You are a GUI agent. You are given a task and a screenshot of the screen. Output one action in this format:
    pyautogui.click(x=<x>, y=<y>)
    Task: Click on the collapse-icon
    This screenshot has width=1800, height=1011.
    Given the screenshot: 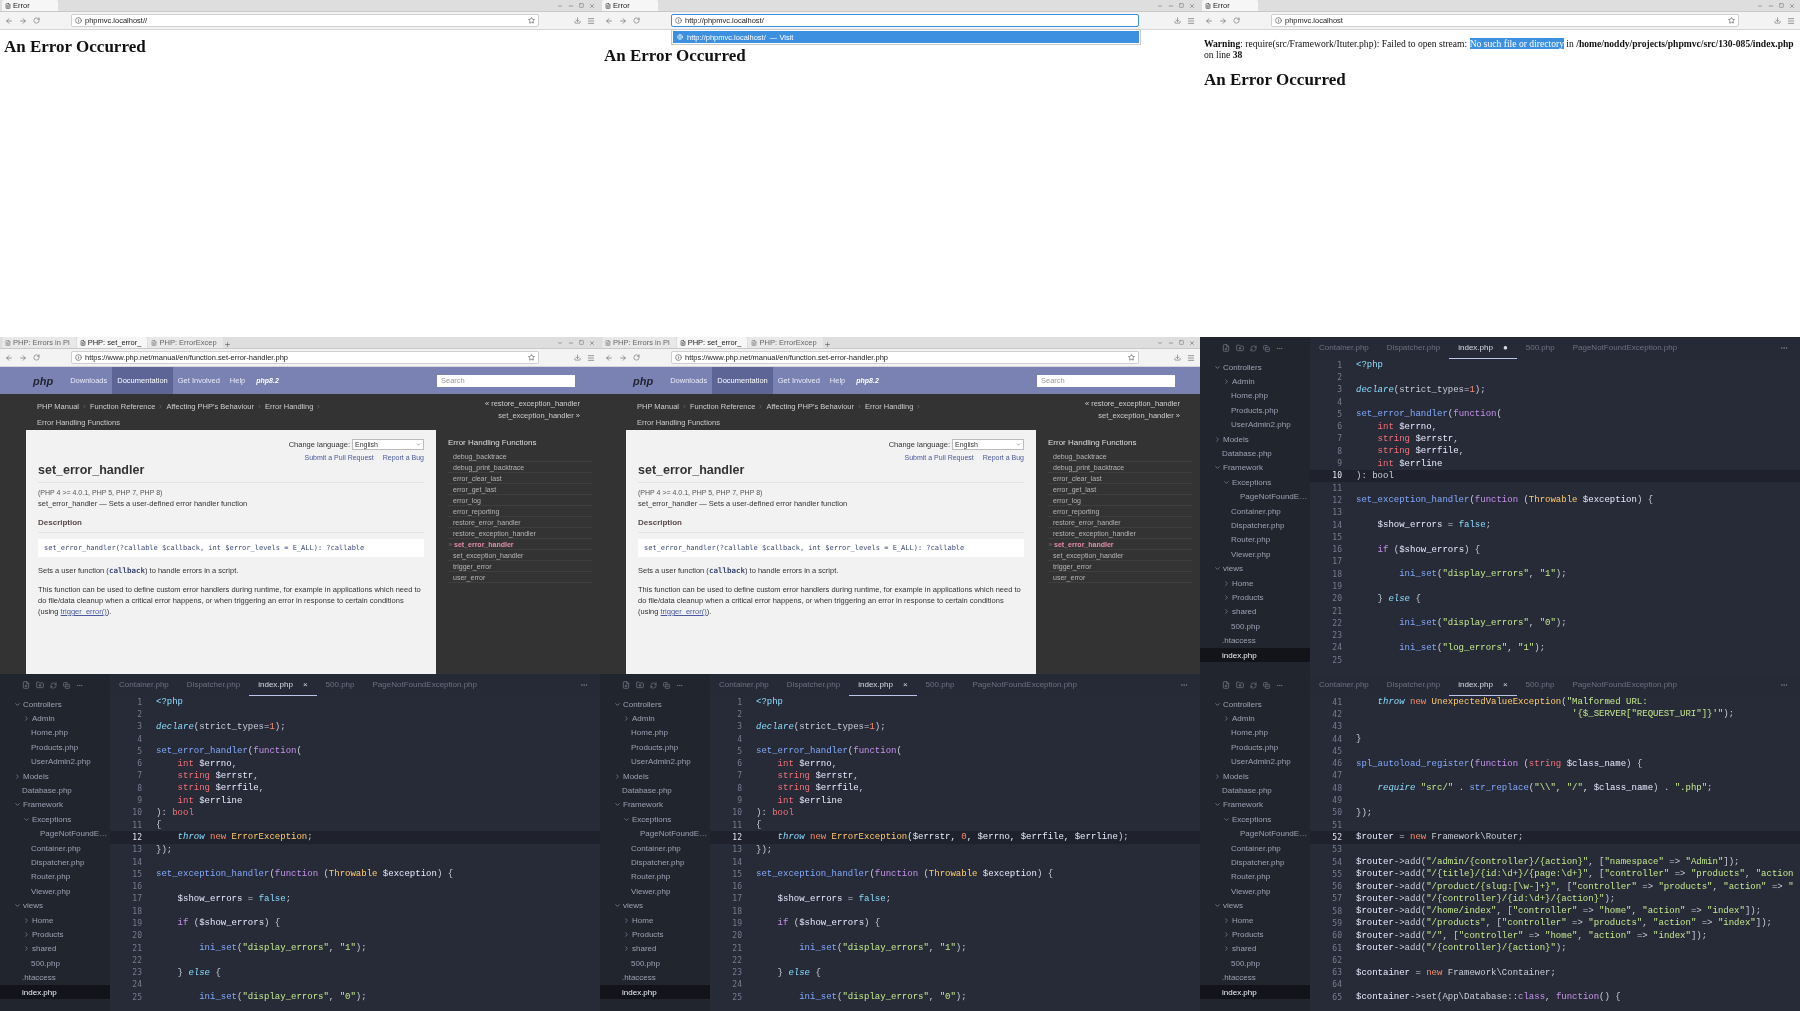 What is the action you would take?
    pyautogui.click(x=1266, y=685)
    